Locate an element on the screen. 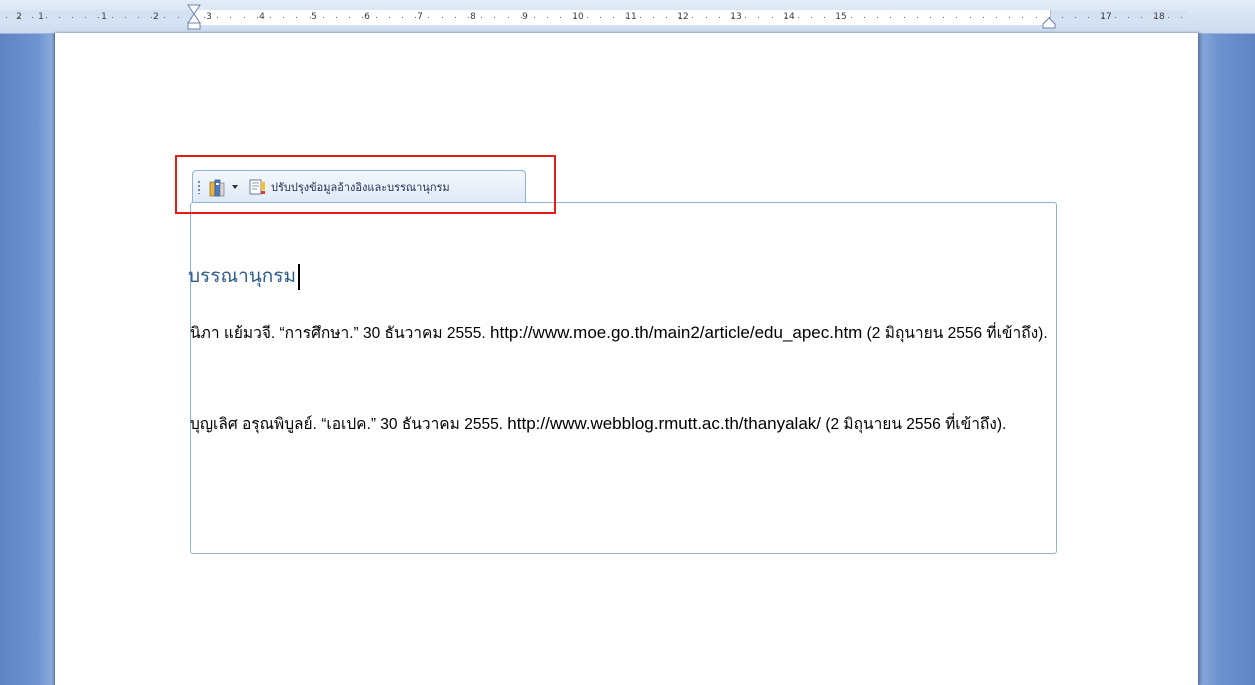 Image resolution: width=1255 pixels, height=685 pixels. ruler-number: 7 is located at coordinates (420, 17).